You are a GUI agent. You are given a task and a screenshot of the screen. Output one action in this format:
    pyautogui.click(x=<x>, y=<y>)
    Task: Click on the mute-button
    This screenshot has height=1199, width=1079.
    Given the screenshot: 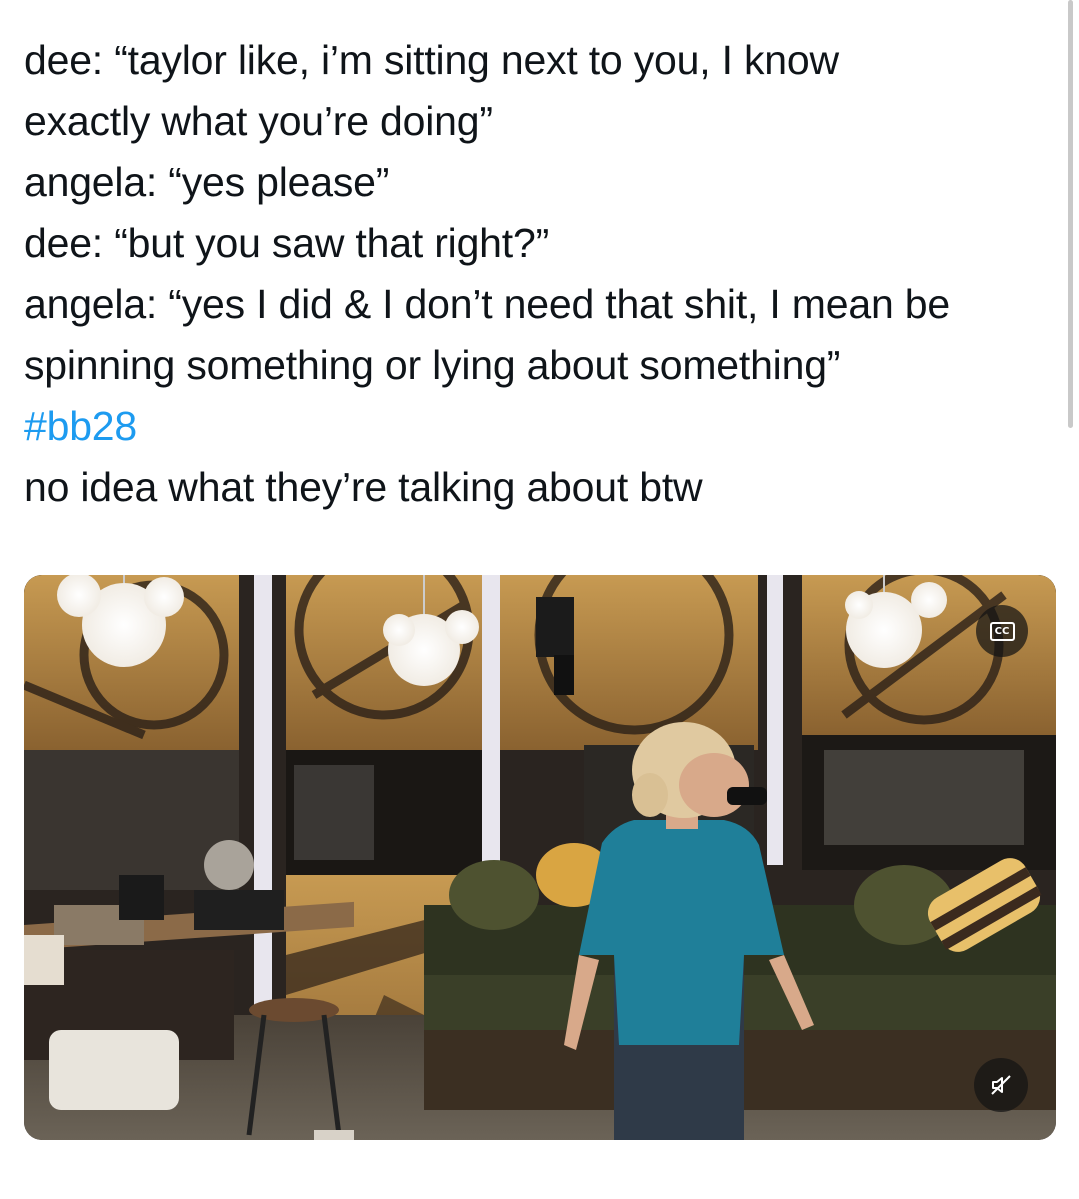 What is the action you would take?
    pyautogui.click(x=1001, y=1085)
    